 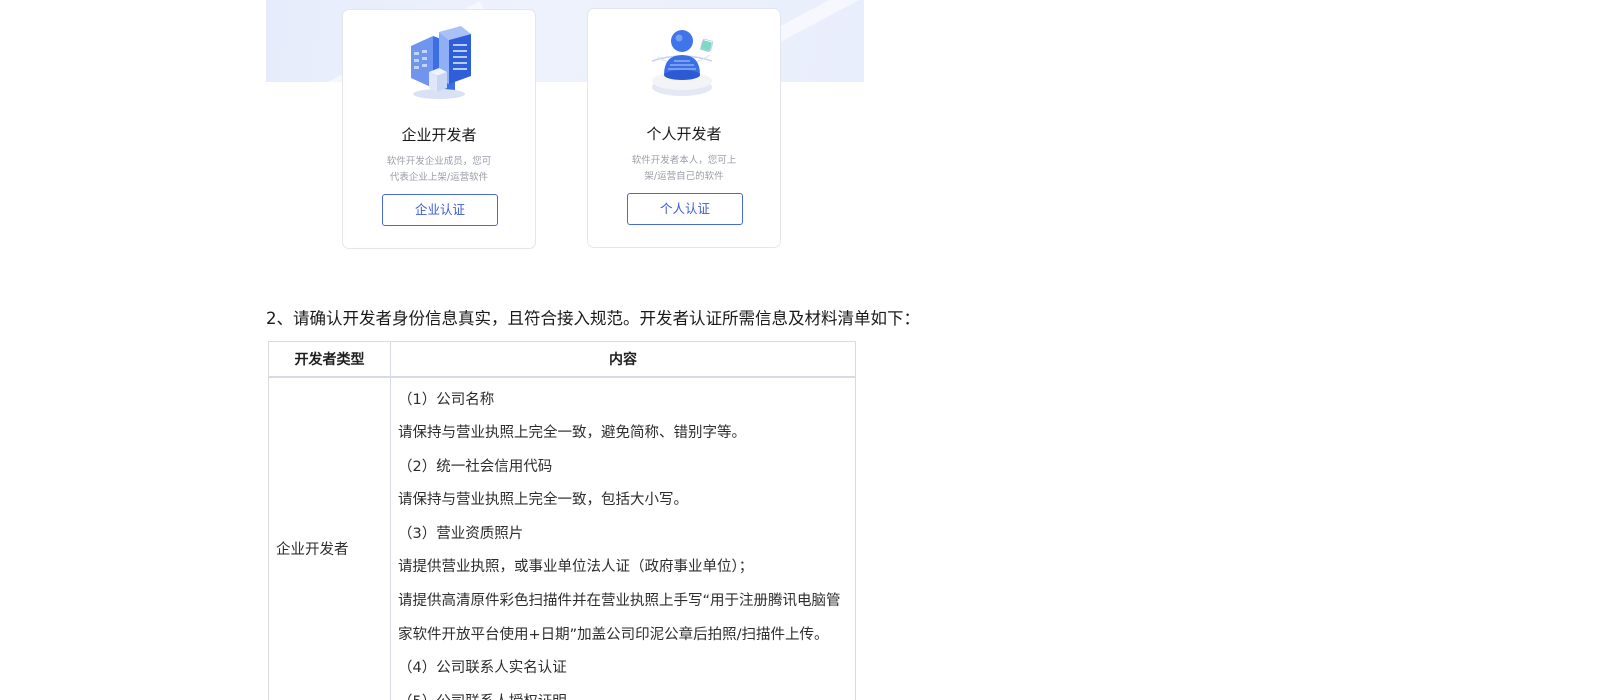 I want to click on card-description: 软件开发企业成员，您可 代表企业上架/运营软件, so click(x=439, y=170).